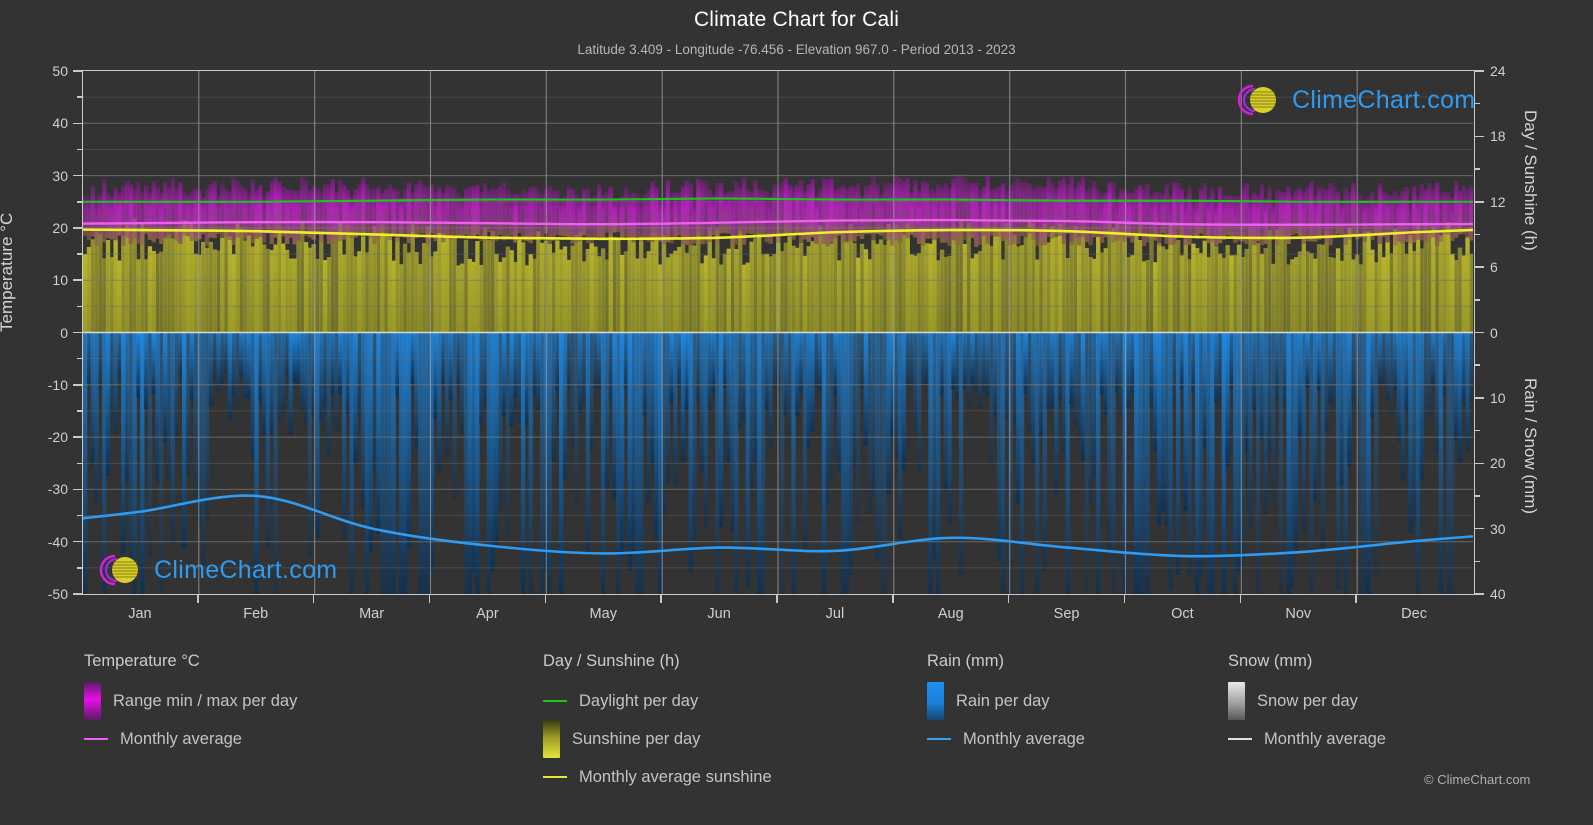  Describe the element at coordinates (935, 701) in the screenshot. I see `legend-swatch-rain` at that location.